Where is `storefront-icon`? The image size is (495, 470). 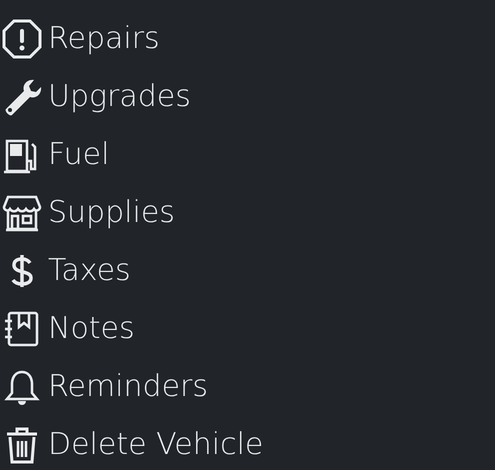 storefront-icon is located at coordinates (22, 213).